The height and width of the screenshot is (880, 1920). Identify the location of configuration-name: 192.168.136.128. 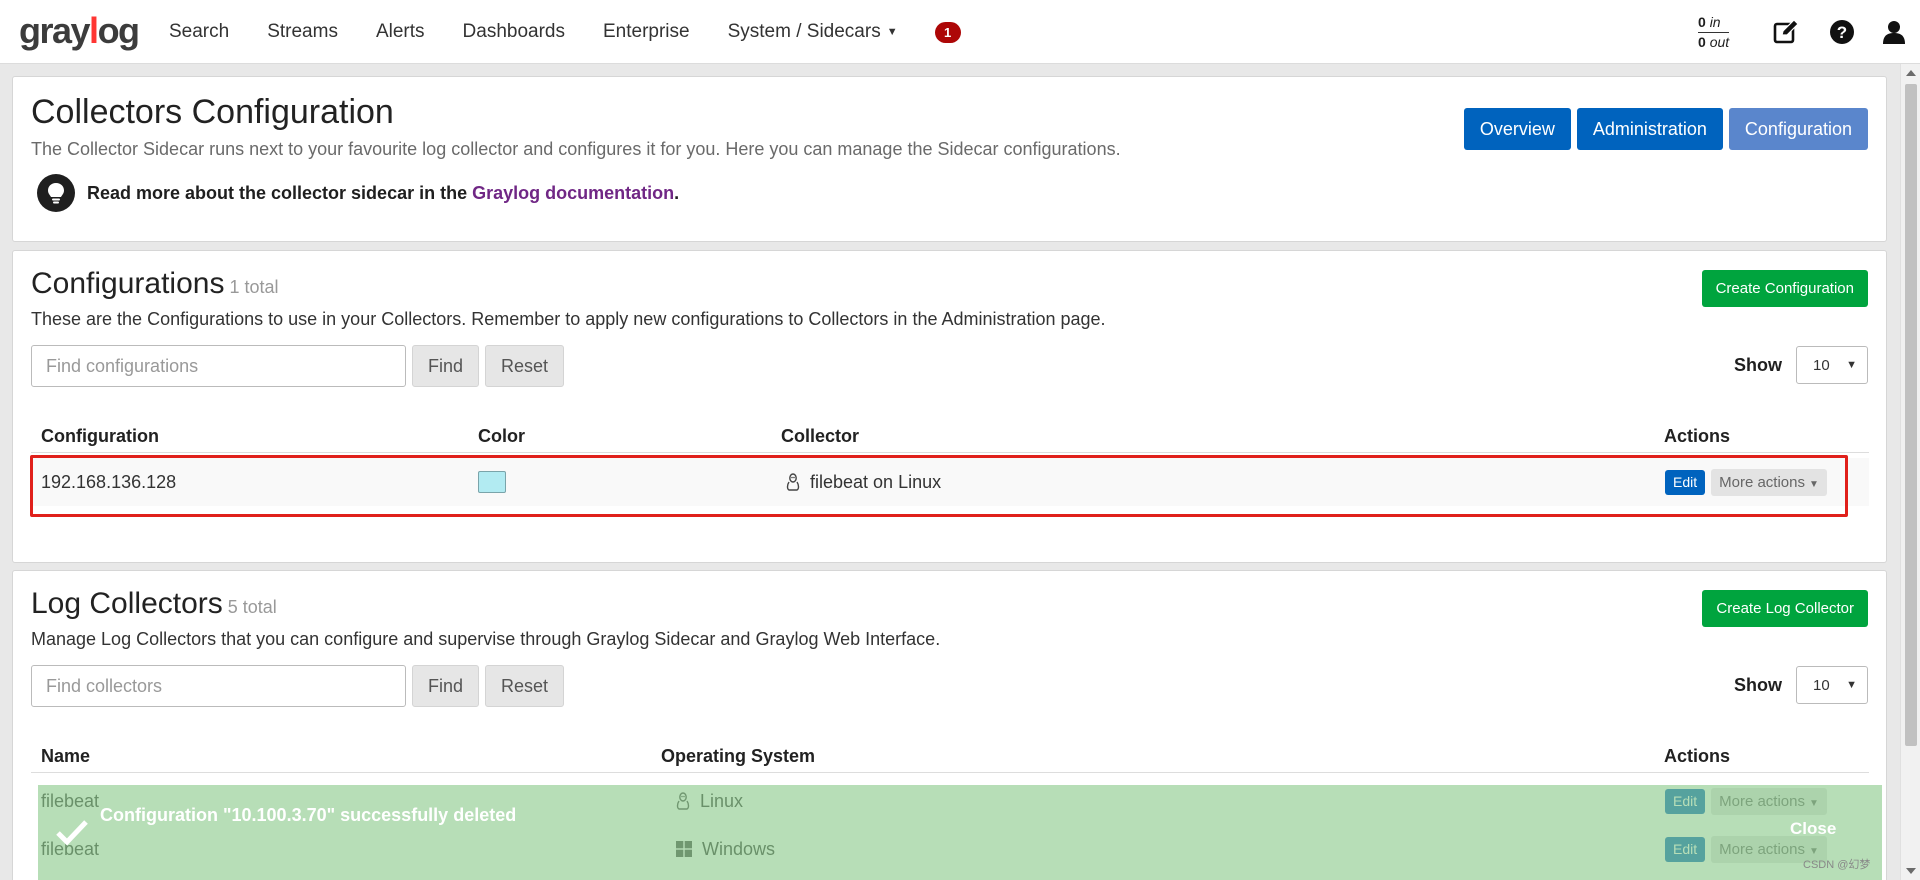
(109, 481).